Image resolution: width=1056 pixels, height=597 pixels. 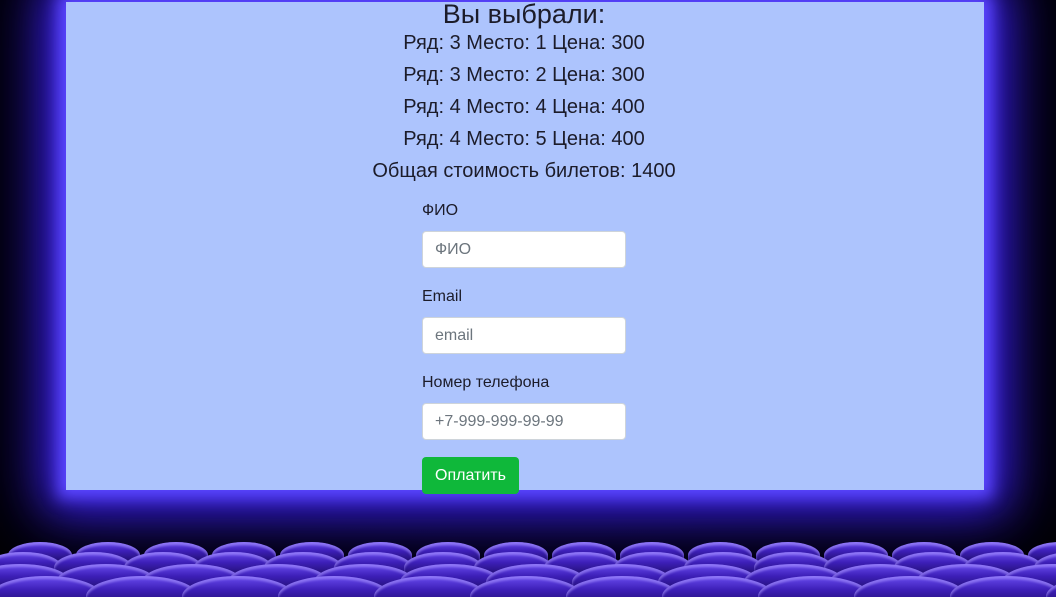 I want to click on page-title: Вы выбрали:, so click(x=524, y=14).